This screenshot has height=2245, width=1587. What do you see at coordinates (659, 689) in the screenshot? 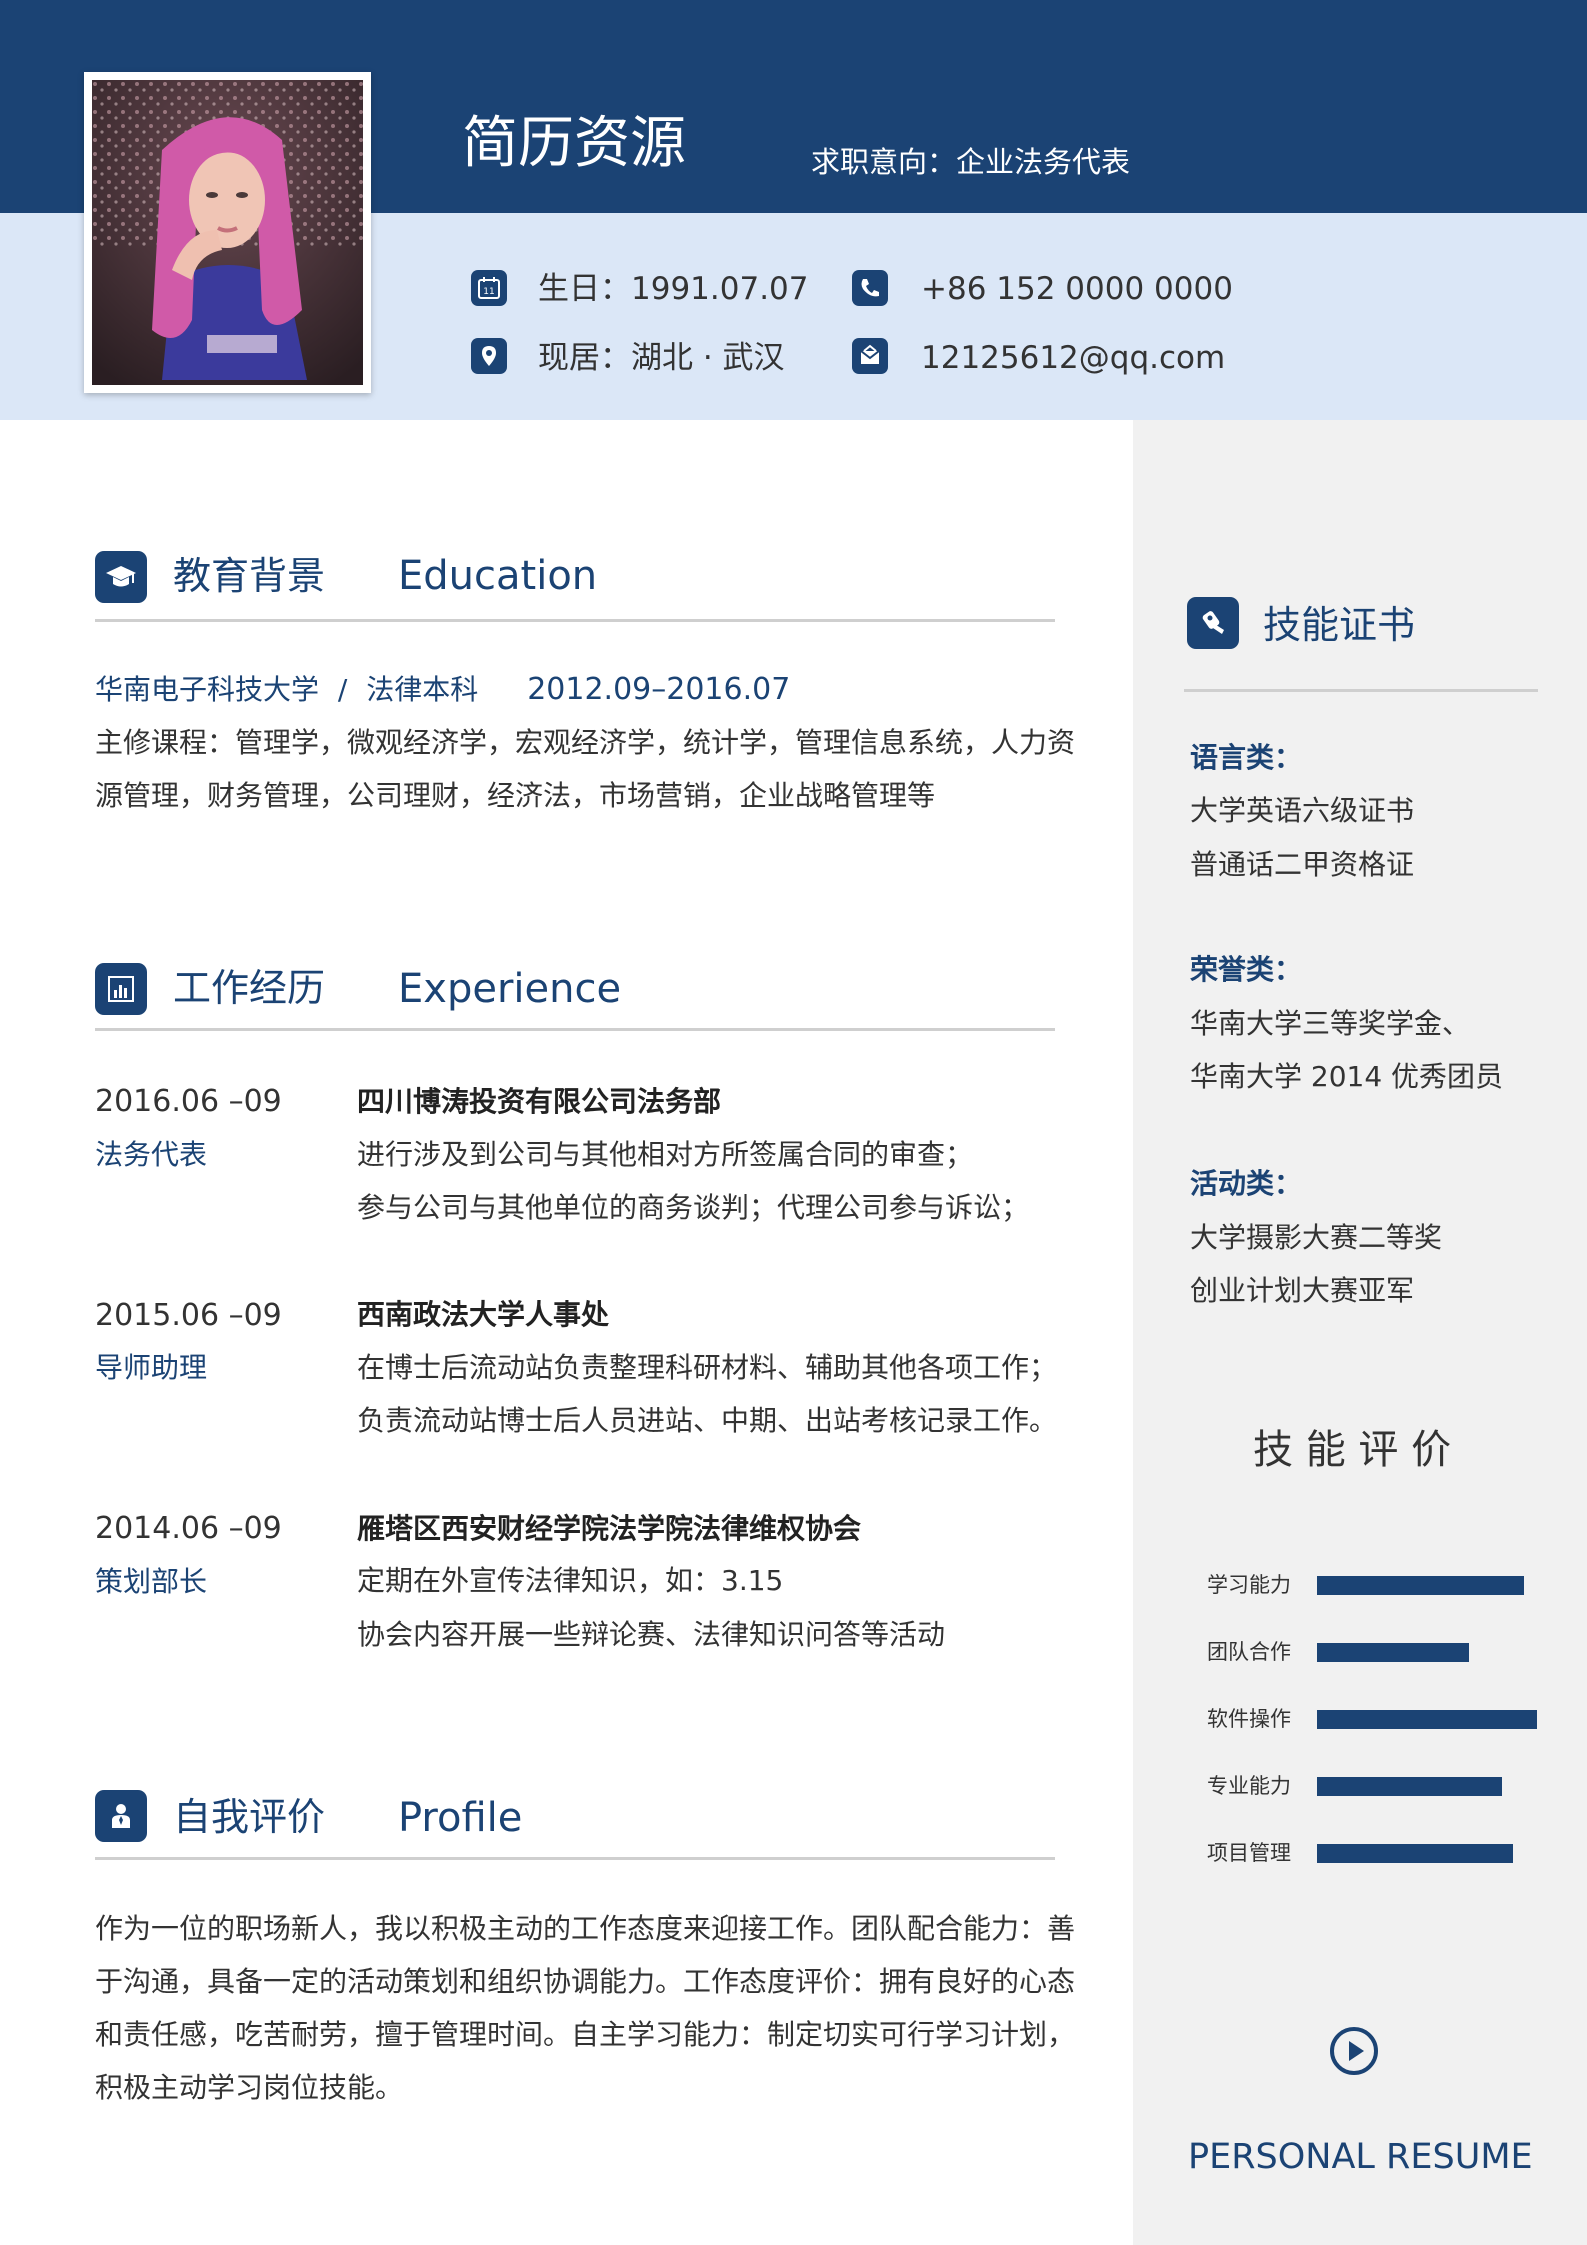
I see `education-period: 2012.09–2016.07` at bounding box center [659, 689].